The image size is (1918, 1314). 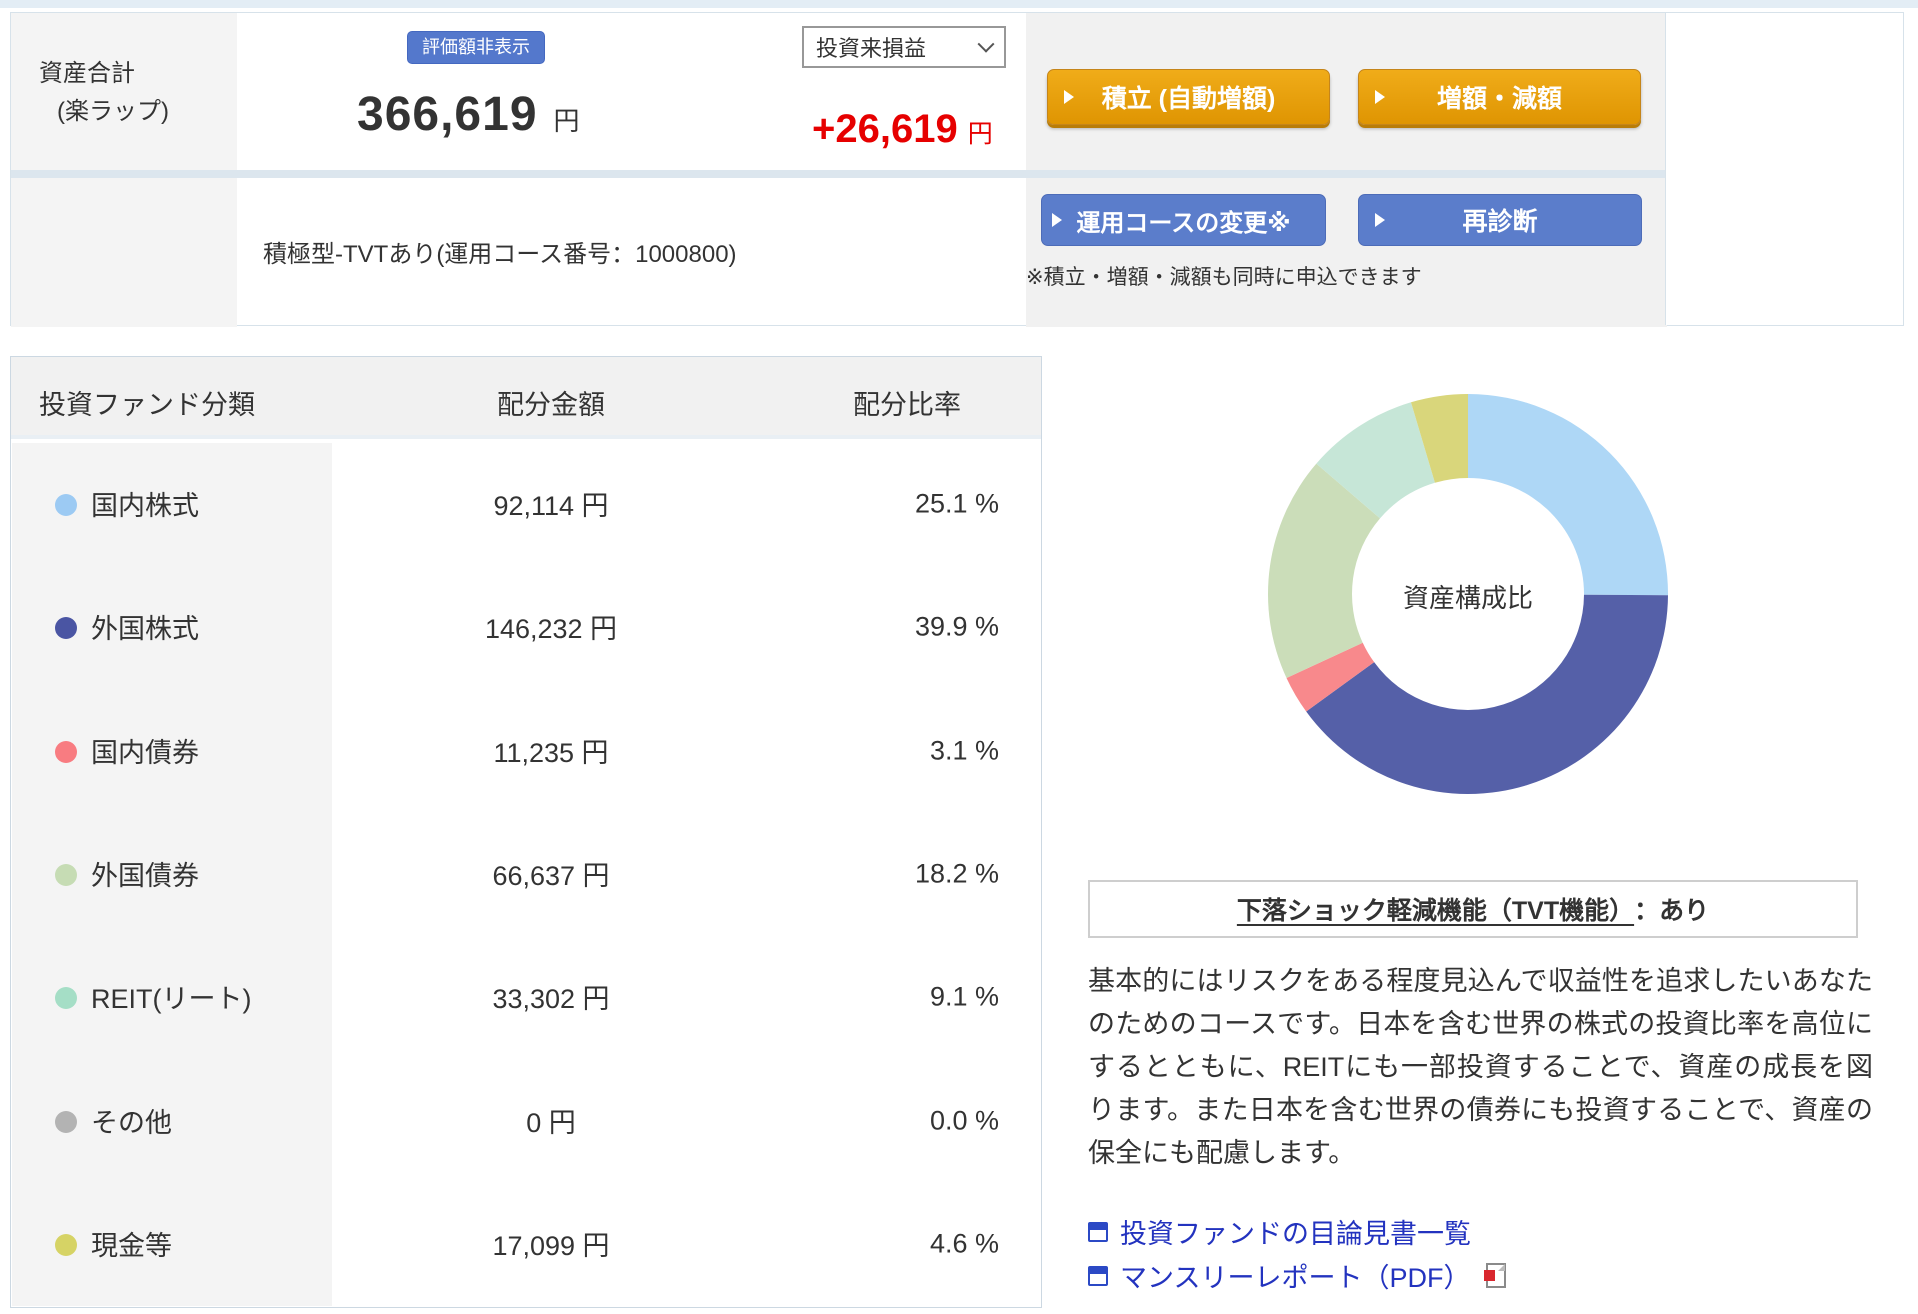 I want to click on tsumitate-button-label: 積立 (自動増額), so click(x=1188, y=99).